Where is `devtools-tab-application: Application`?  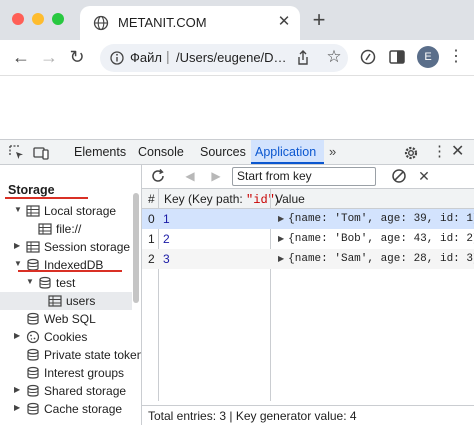 devtools-tab-application: Application is located at coordinates (287, 152).